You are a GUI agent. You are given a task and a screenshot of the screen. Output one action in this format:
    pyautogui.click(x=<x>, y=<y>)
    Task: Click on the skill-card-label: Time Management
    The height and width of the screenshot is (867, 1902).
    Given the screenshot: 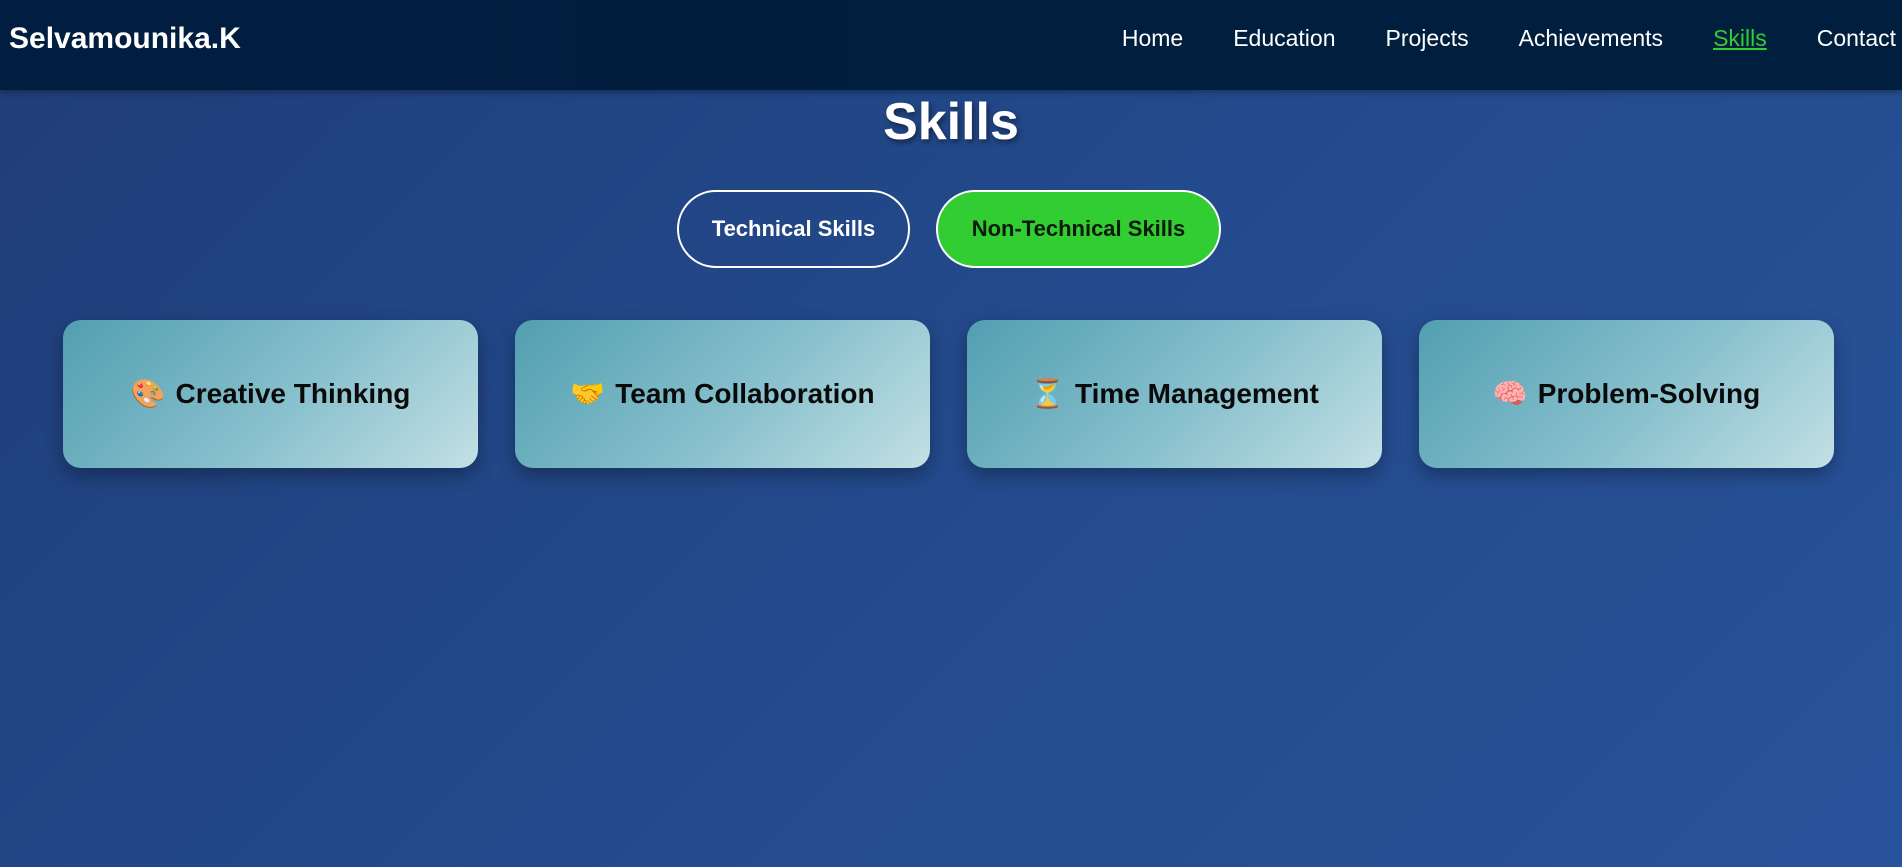 What is the action you would take?
    pyautogui.click(x=1197, y=393)
    